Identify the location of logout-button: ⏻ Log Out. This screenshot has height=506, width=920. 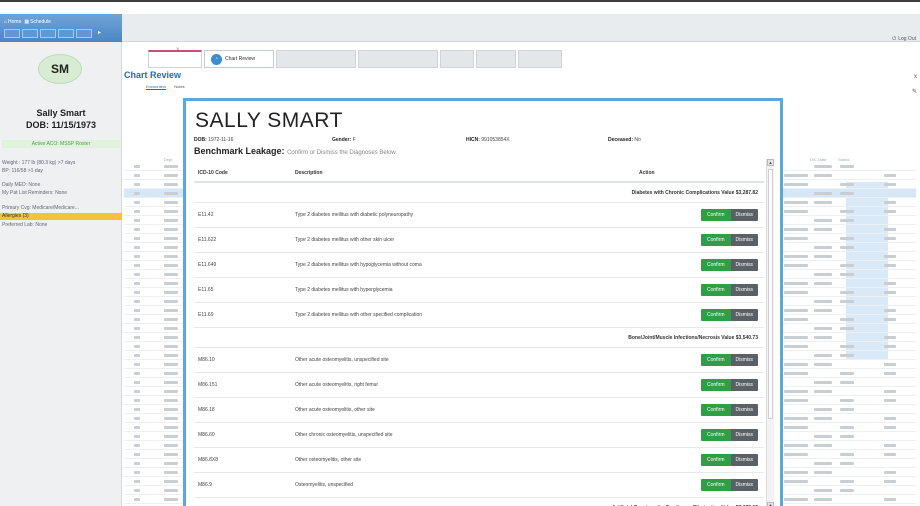
(904, 39).